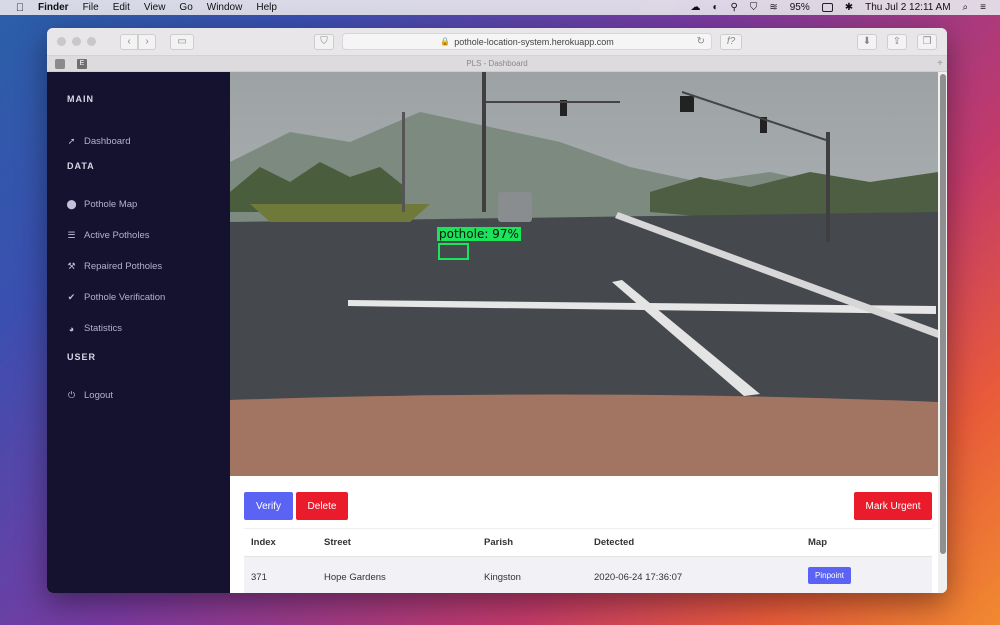 The image size is (1000, 625). I want to click on sidebar-item-label: Active Potholes, so click(117, 235).